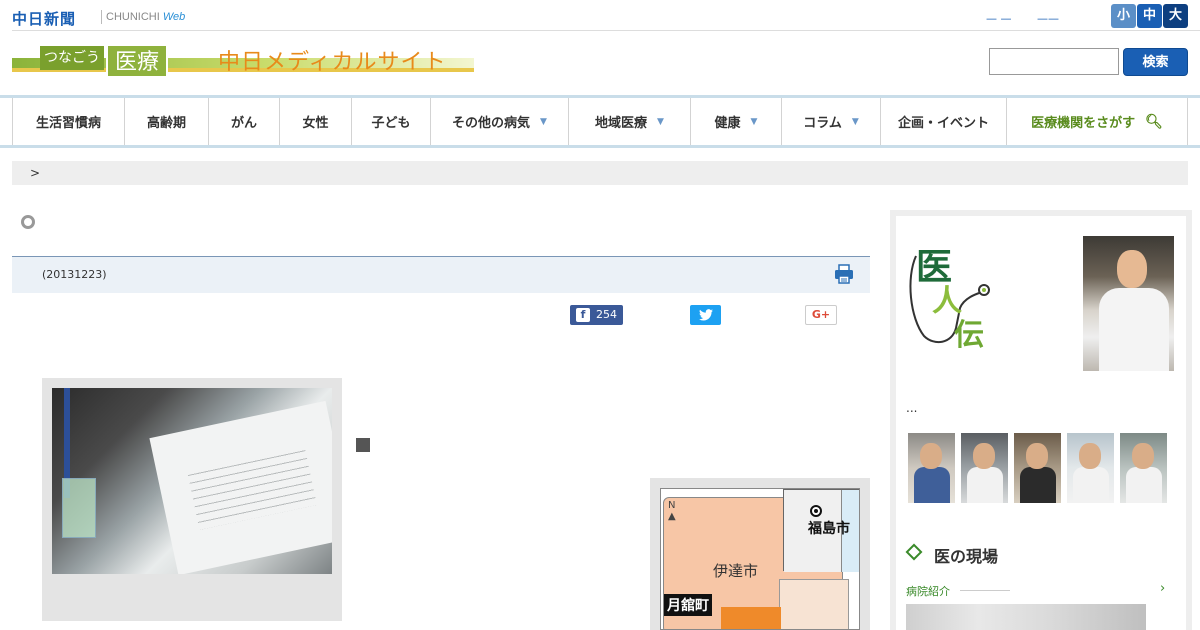  I want to click on header-link-2: ——, so click(1048, 18).